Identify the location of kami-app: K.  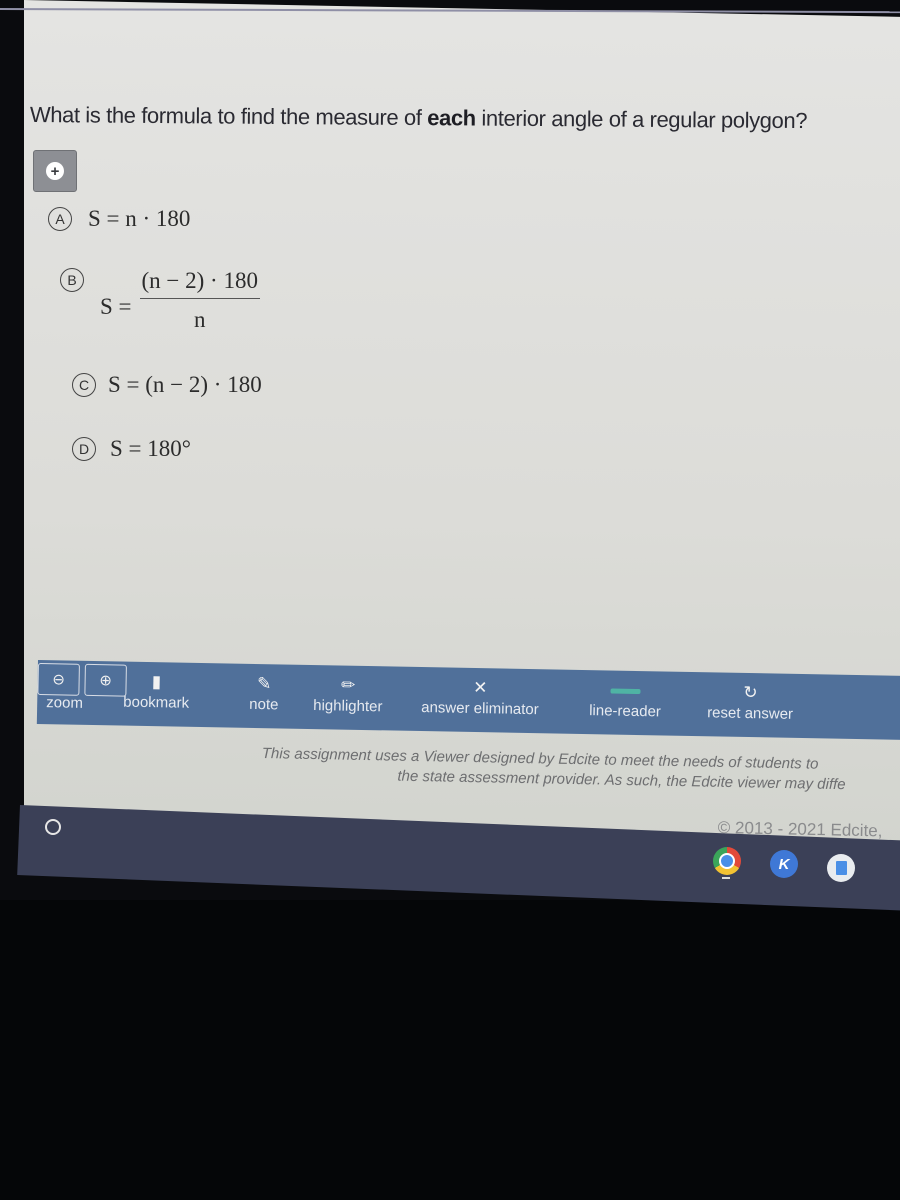
(784, 864).